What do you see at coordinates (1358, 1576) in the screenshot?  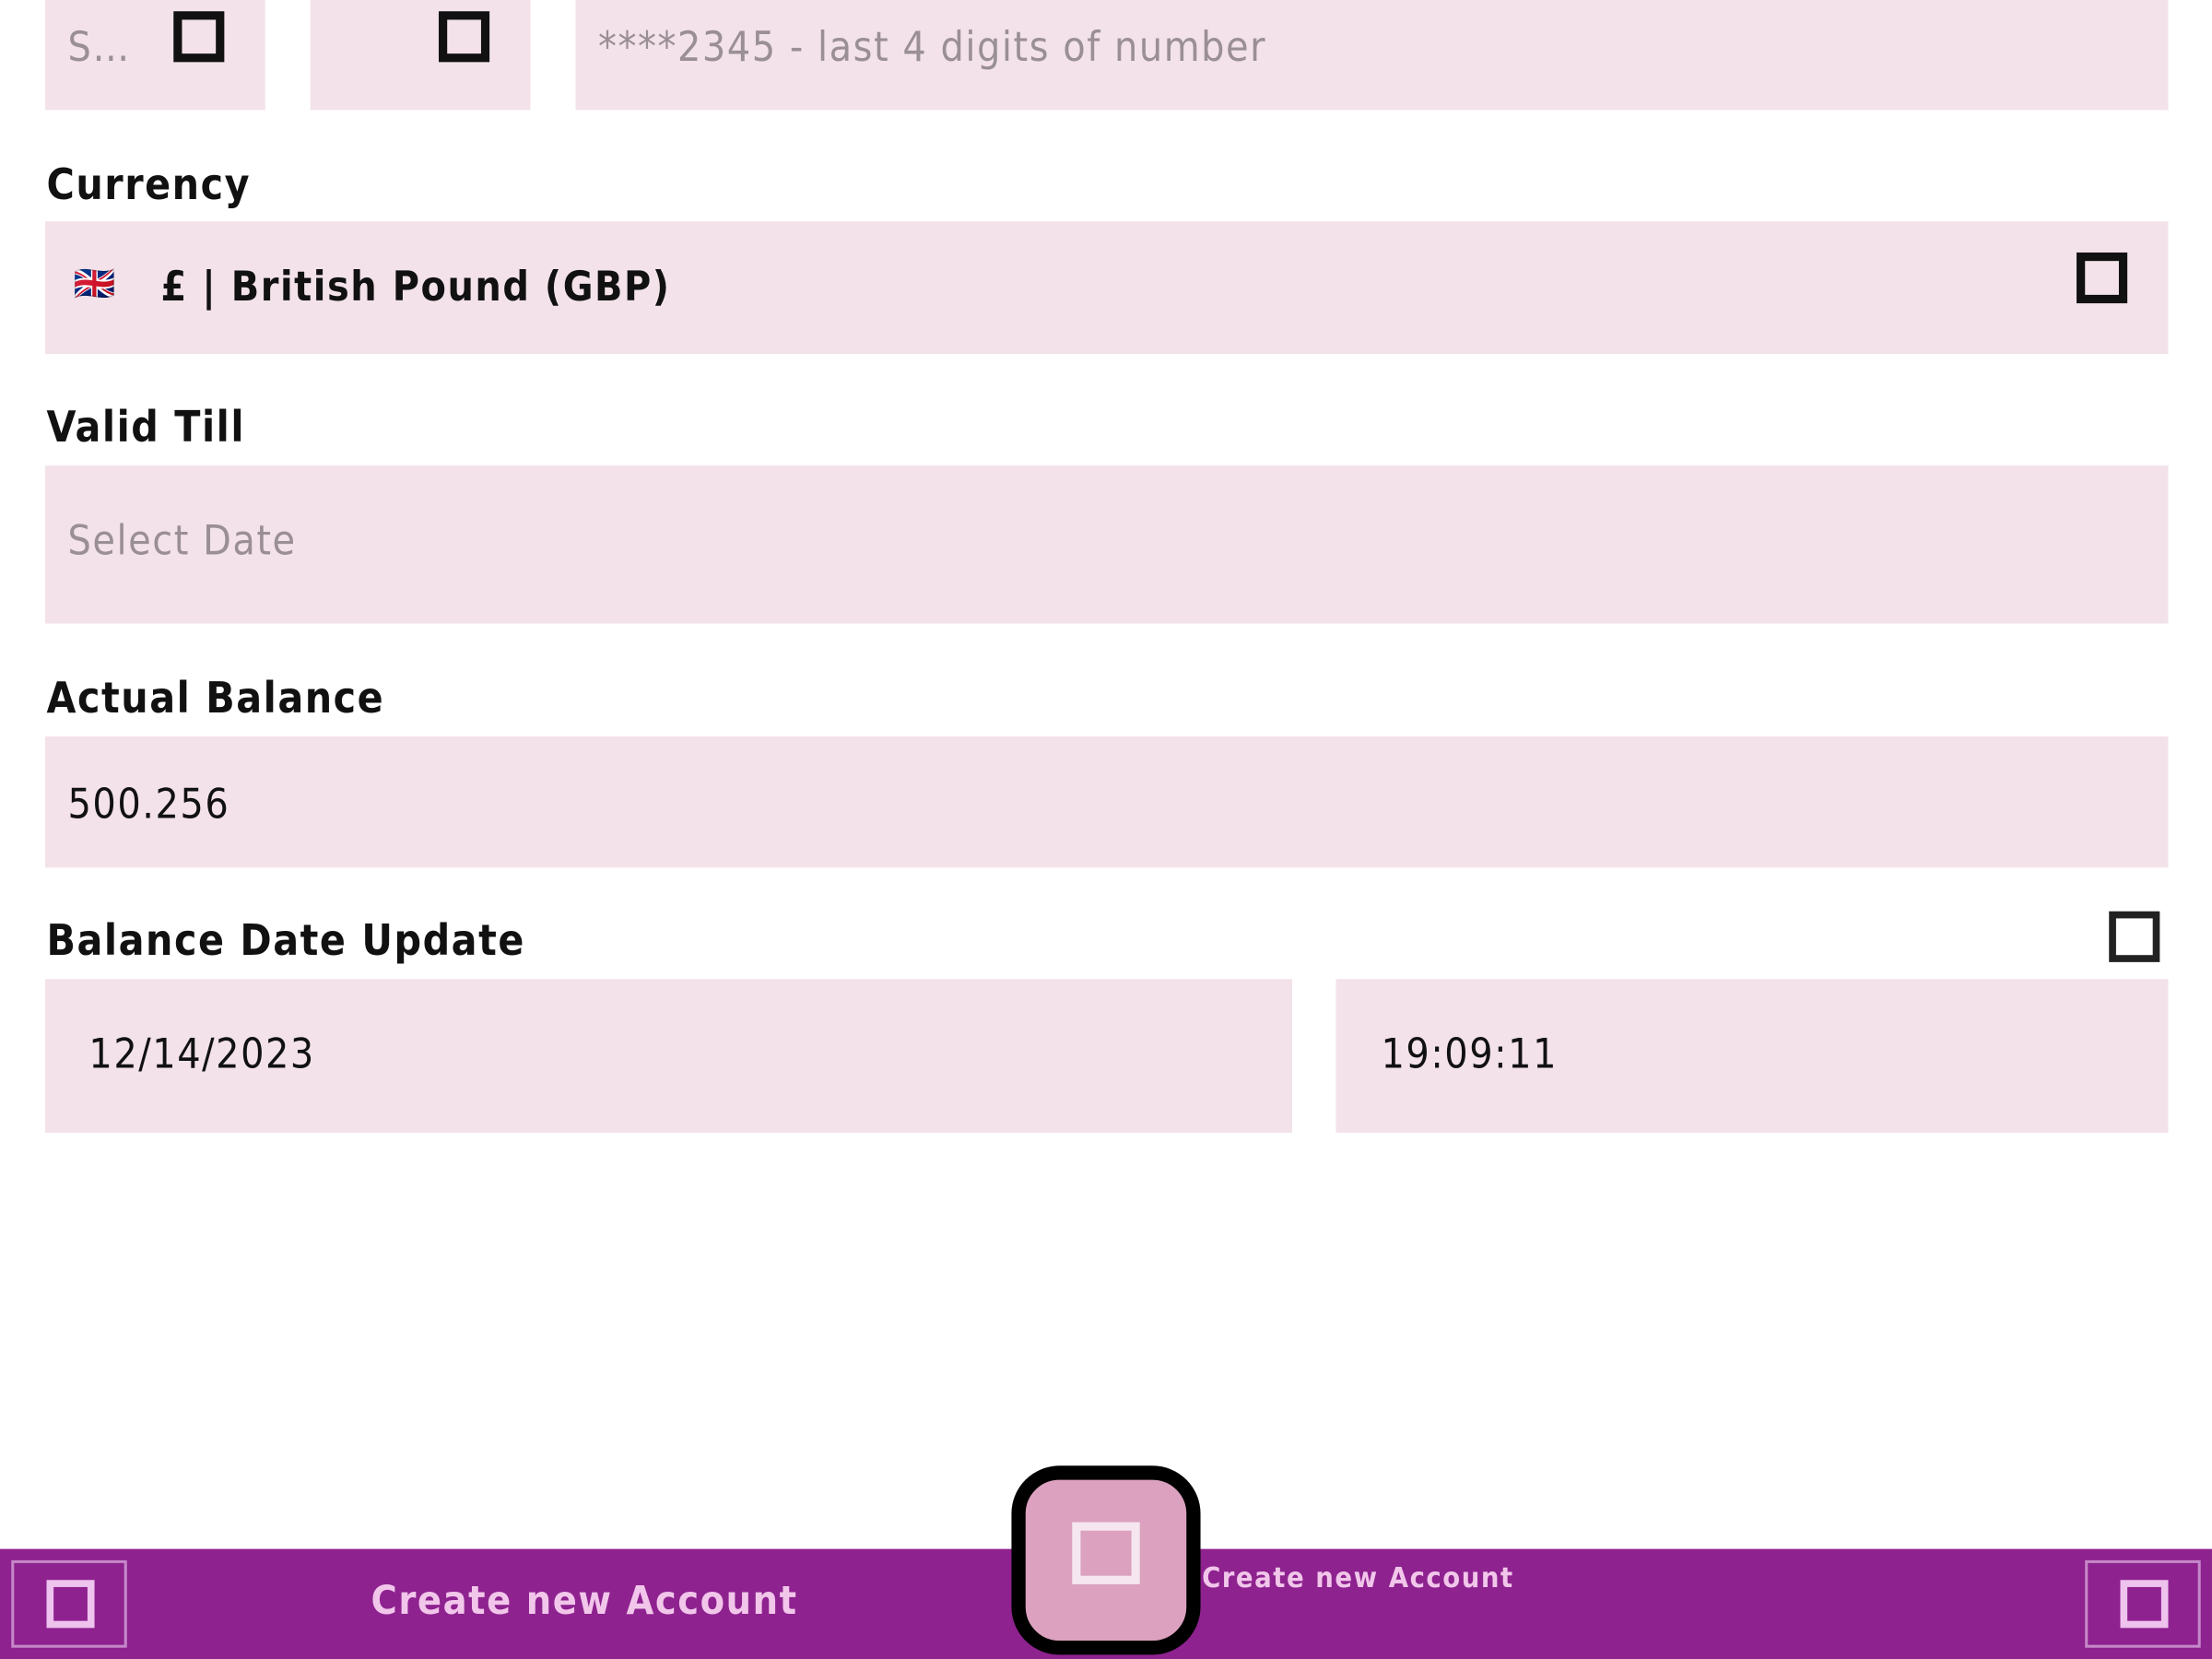 I see `fab-caption: Create new Account` at bounding box center [1358, 1576].